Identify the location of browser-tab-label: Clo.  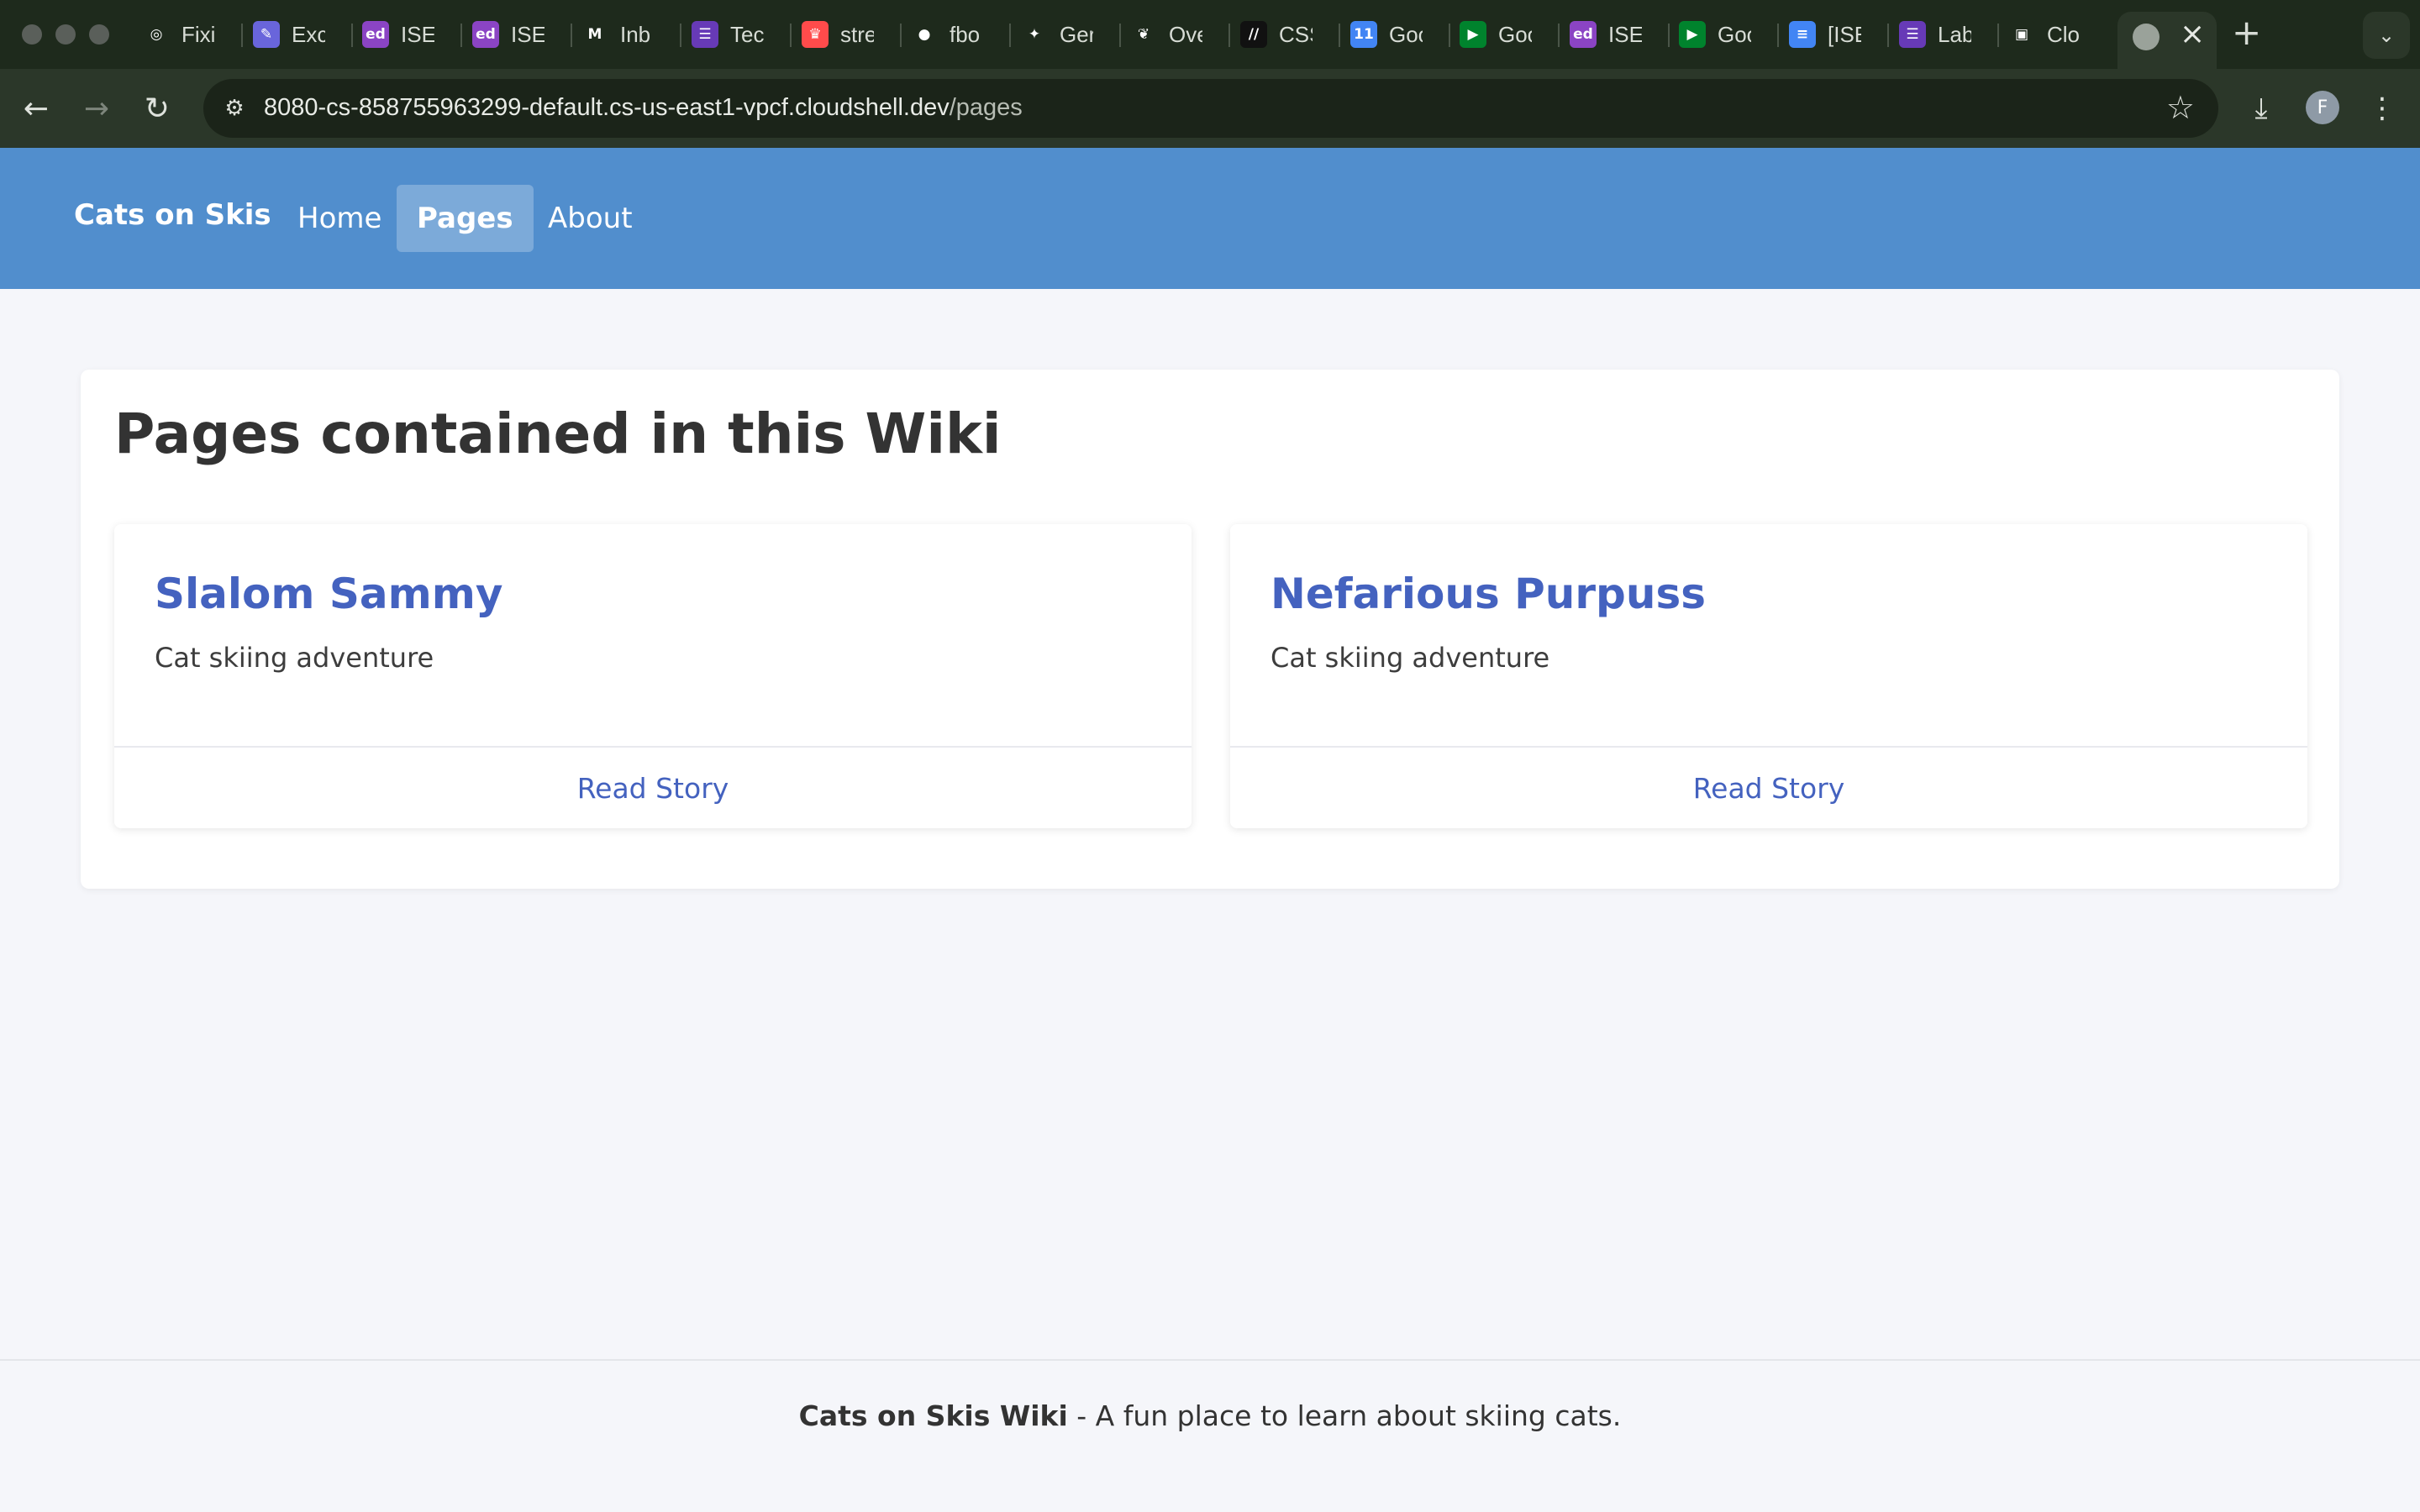
(2064, 34).